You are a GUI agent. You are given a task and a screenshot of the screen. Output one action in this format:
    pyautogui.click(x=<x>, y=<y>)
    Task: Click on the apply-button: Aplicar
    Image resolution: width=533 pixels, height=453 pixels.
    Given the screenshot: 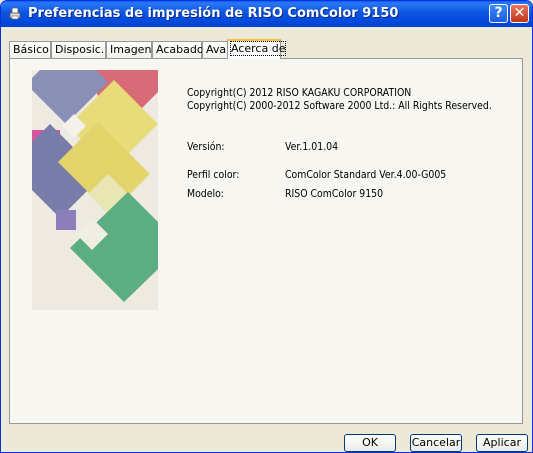 What is the action you would take?
    pyautogui.click(x=502, y=443)
    